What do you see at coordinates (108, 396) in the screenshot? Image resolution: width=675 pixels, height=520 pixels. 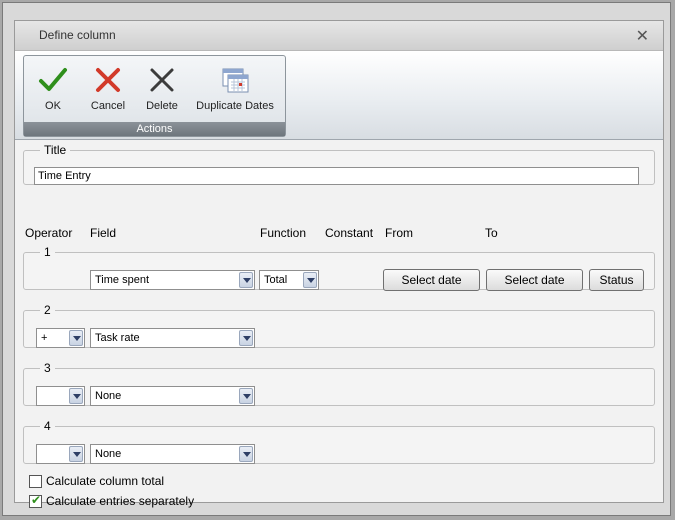 I see `row-3-field-value: None` at bounding box center [108, 396].